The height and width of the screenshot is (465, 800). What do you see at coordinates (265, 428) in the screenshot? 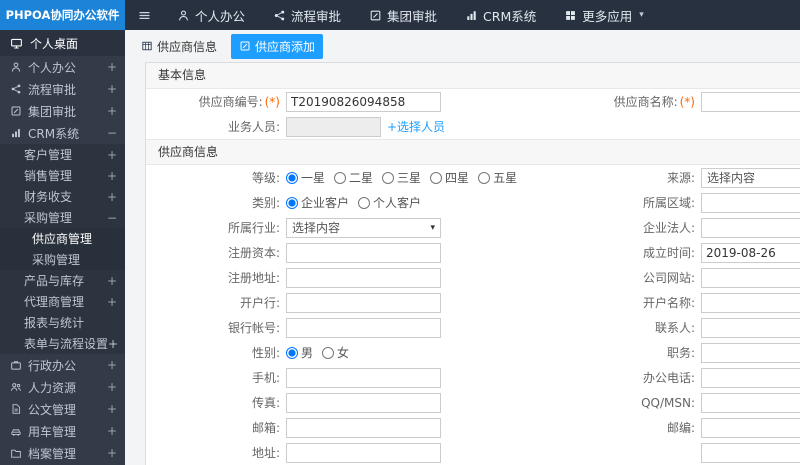
I see `field-label: 邮箱:` at bounding box center [265, 428].